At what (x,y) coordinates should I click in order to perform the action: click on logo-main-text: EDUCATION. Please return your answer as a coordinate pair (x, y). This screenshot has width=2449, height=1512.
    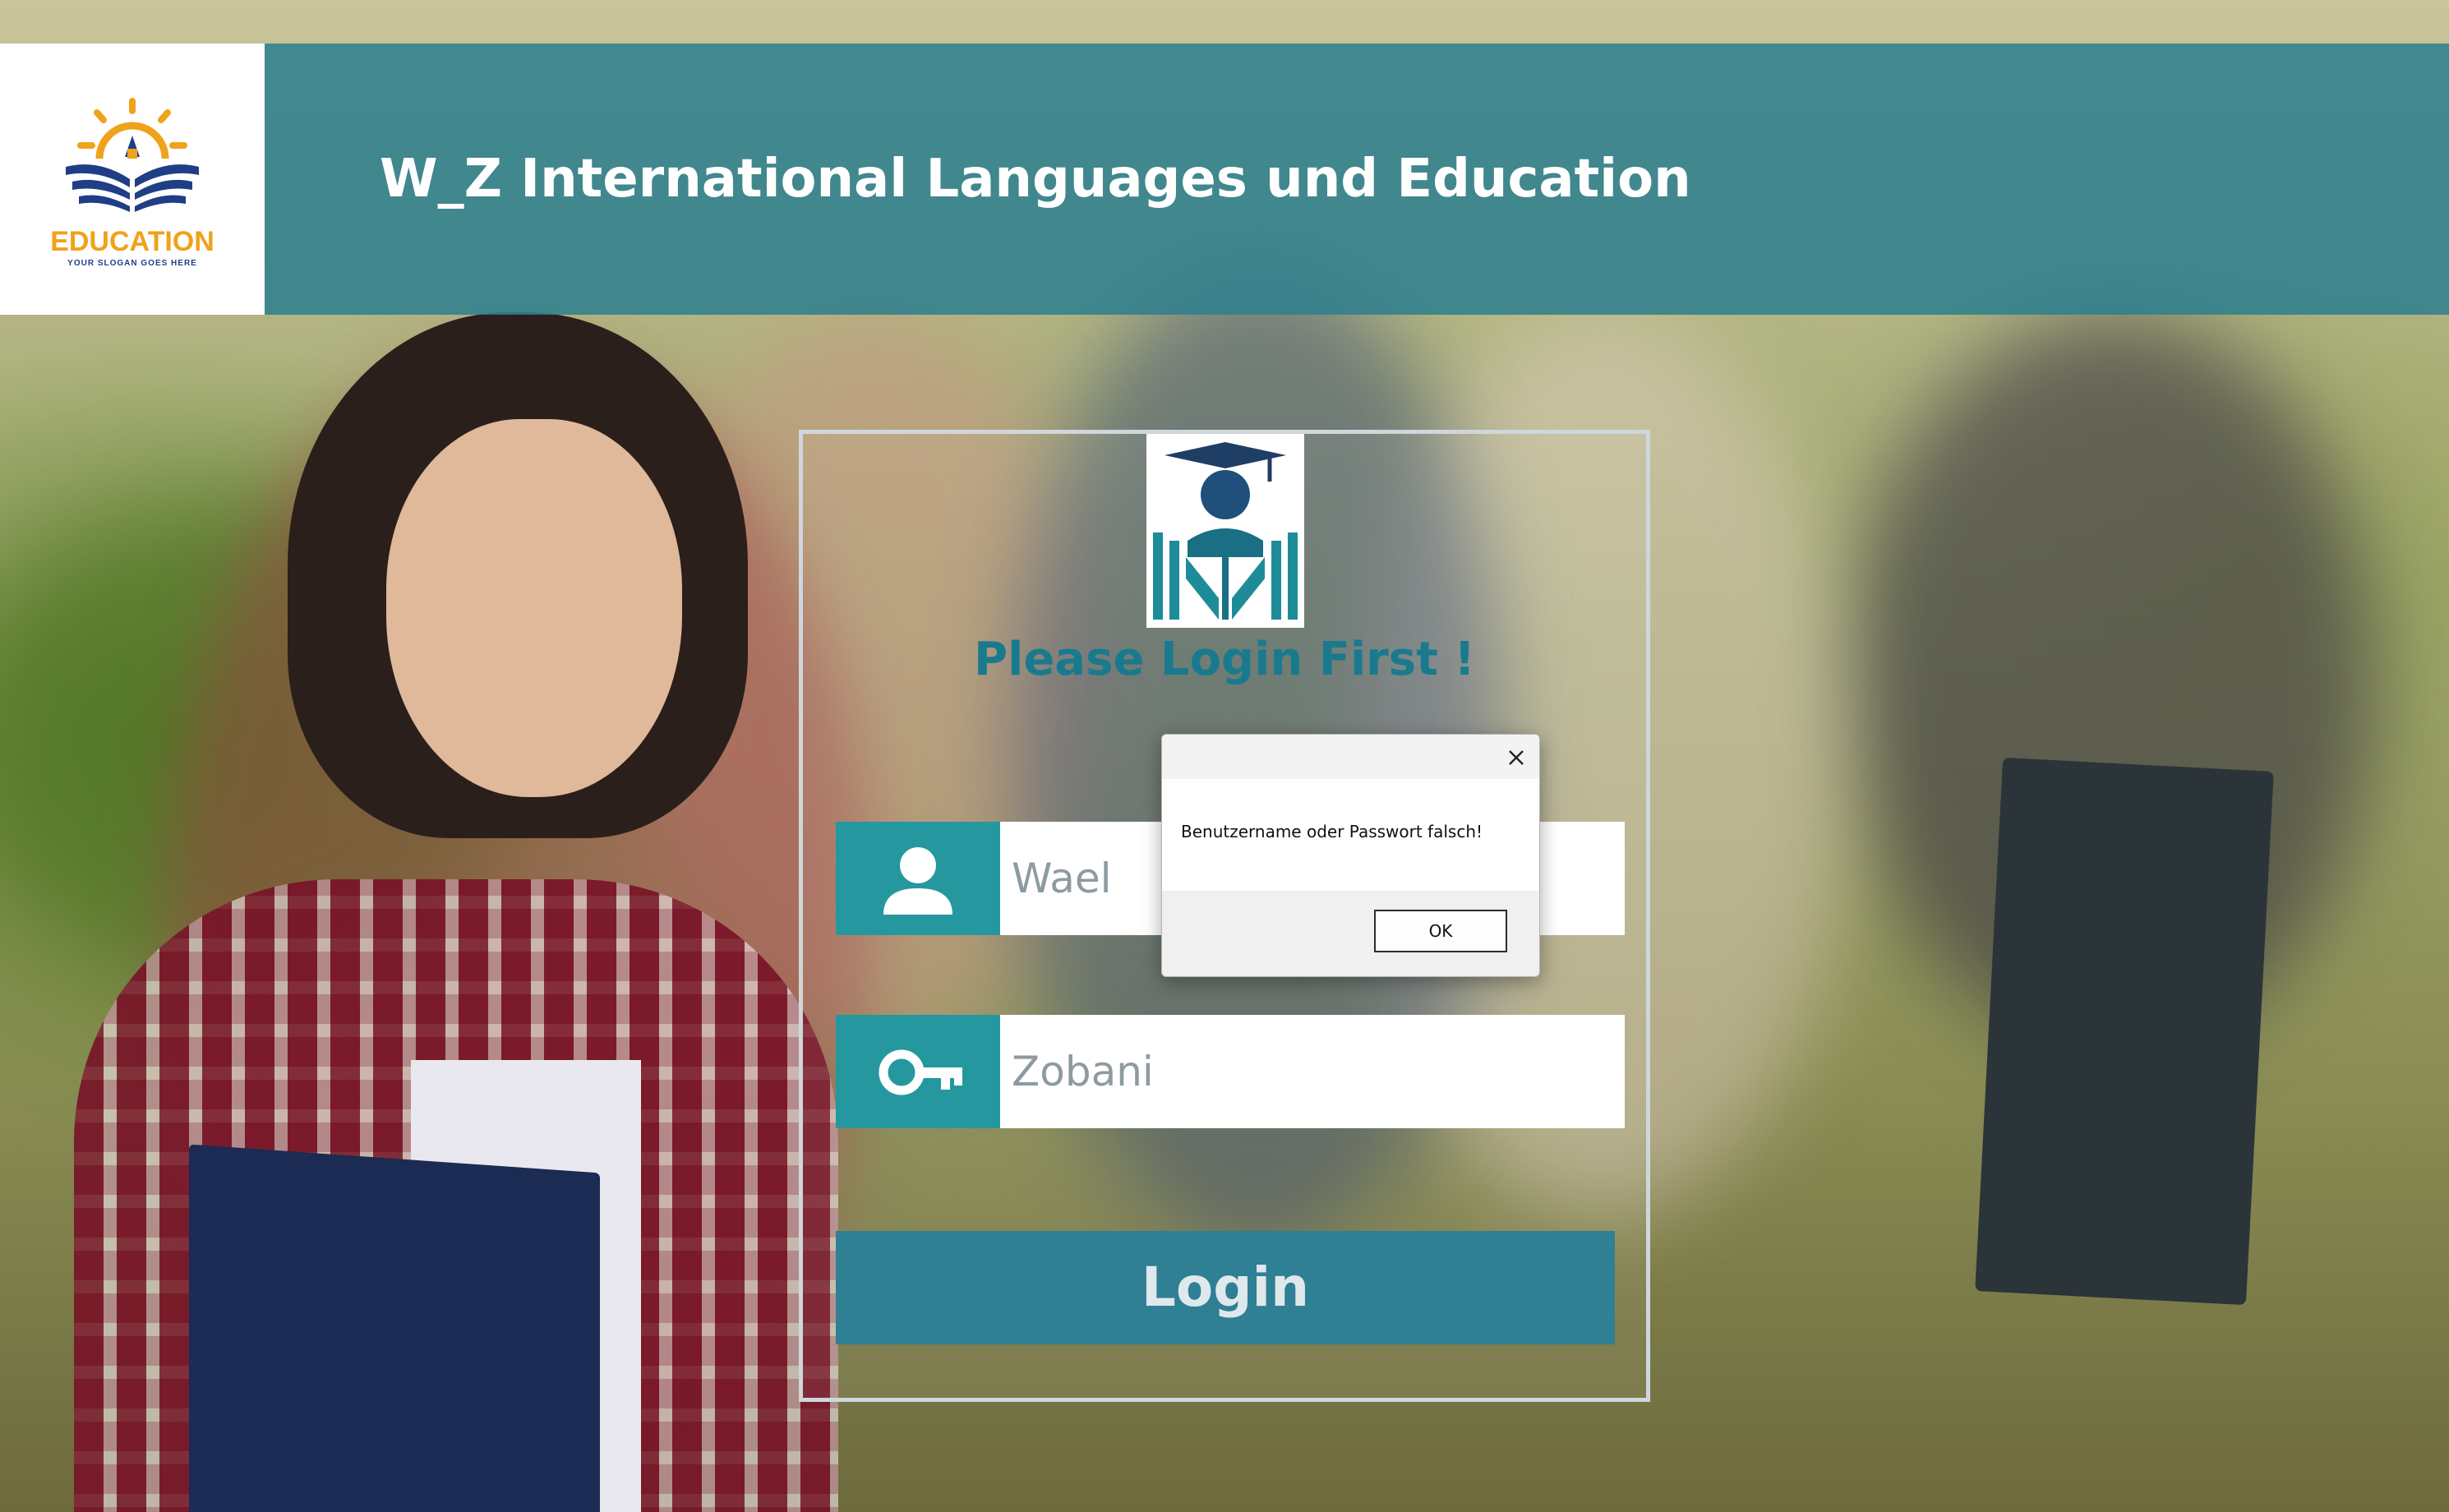
    Looking at the image, I should click on (132, 242).